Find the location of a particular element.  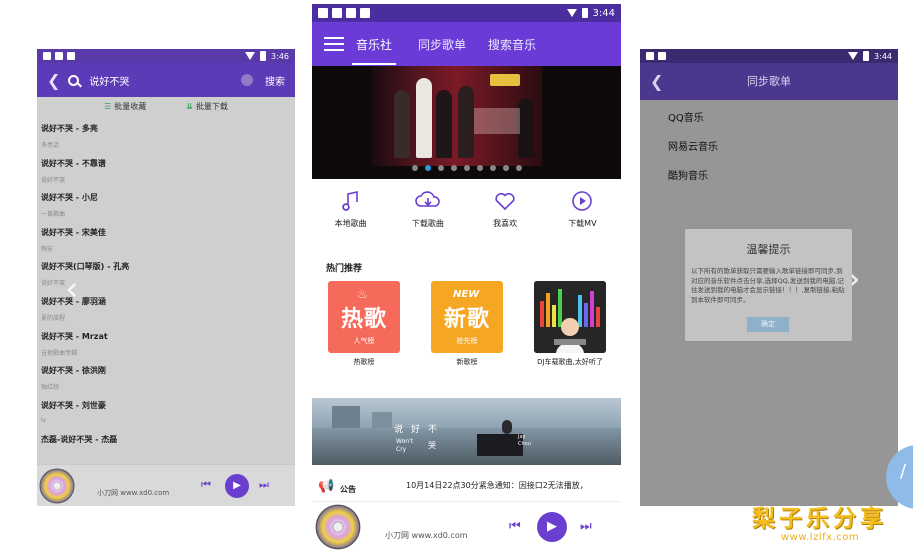

banner-image is located at coordinates (457, 116).